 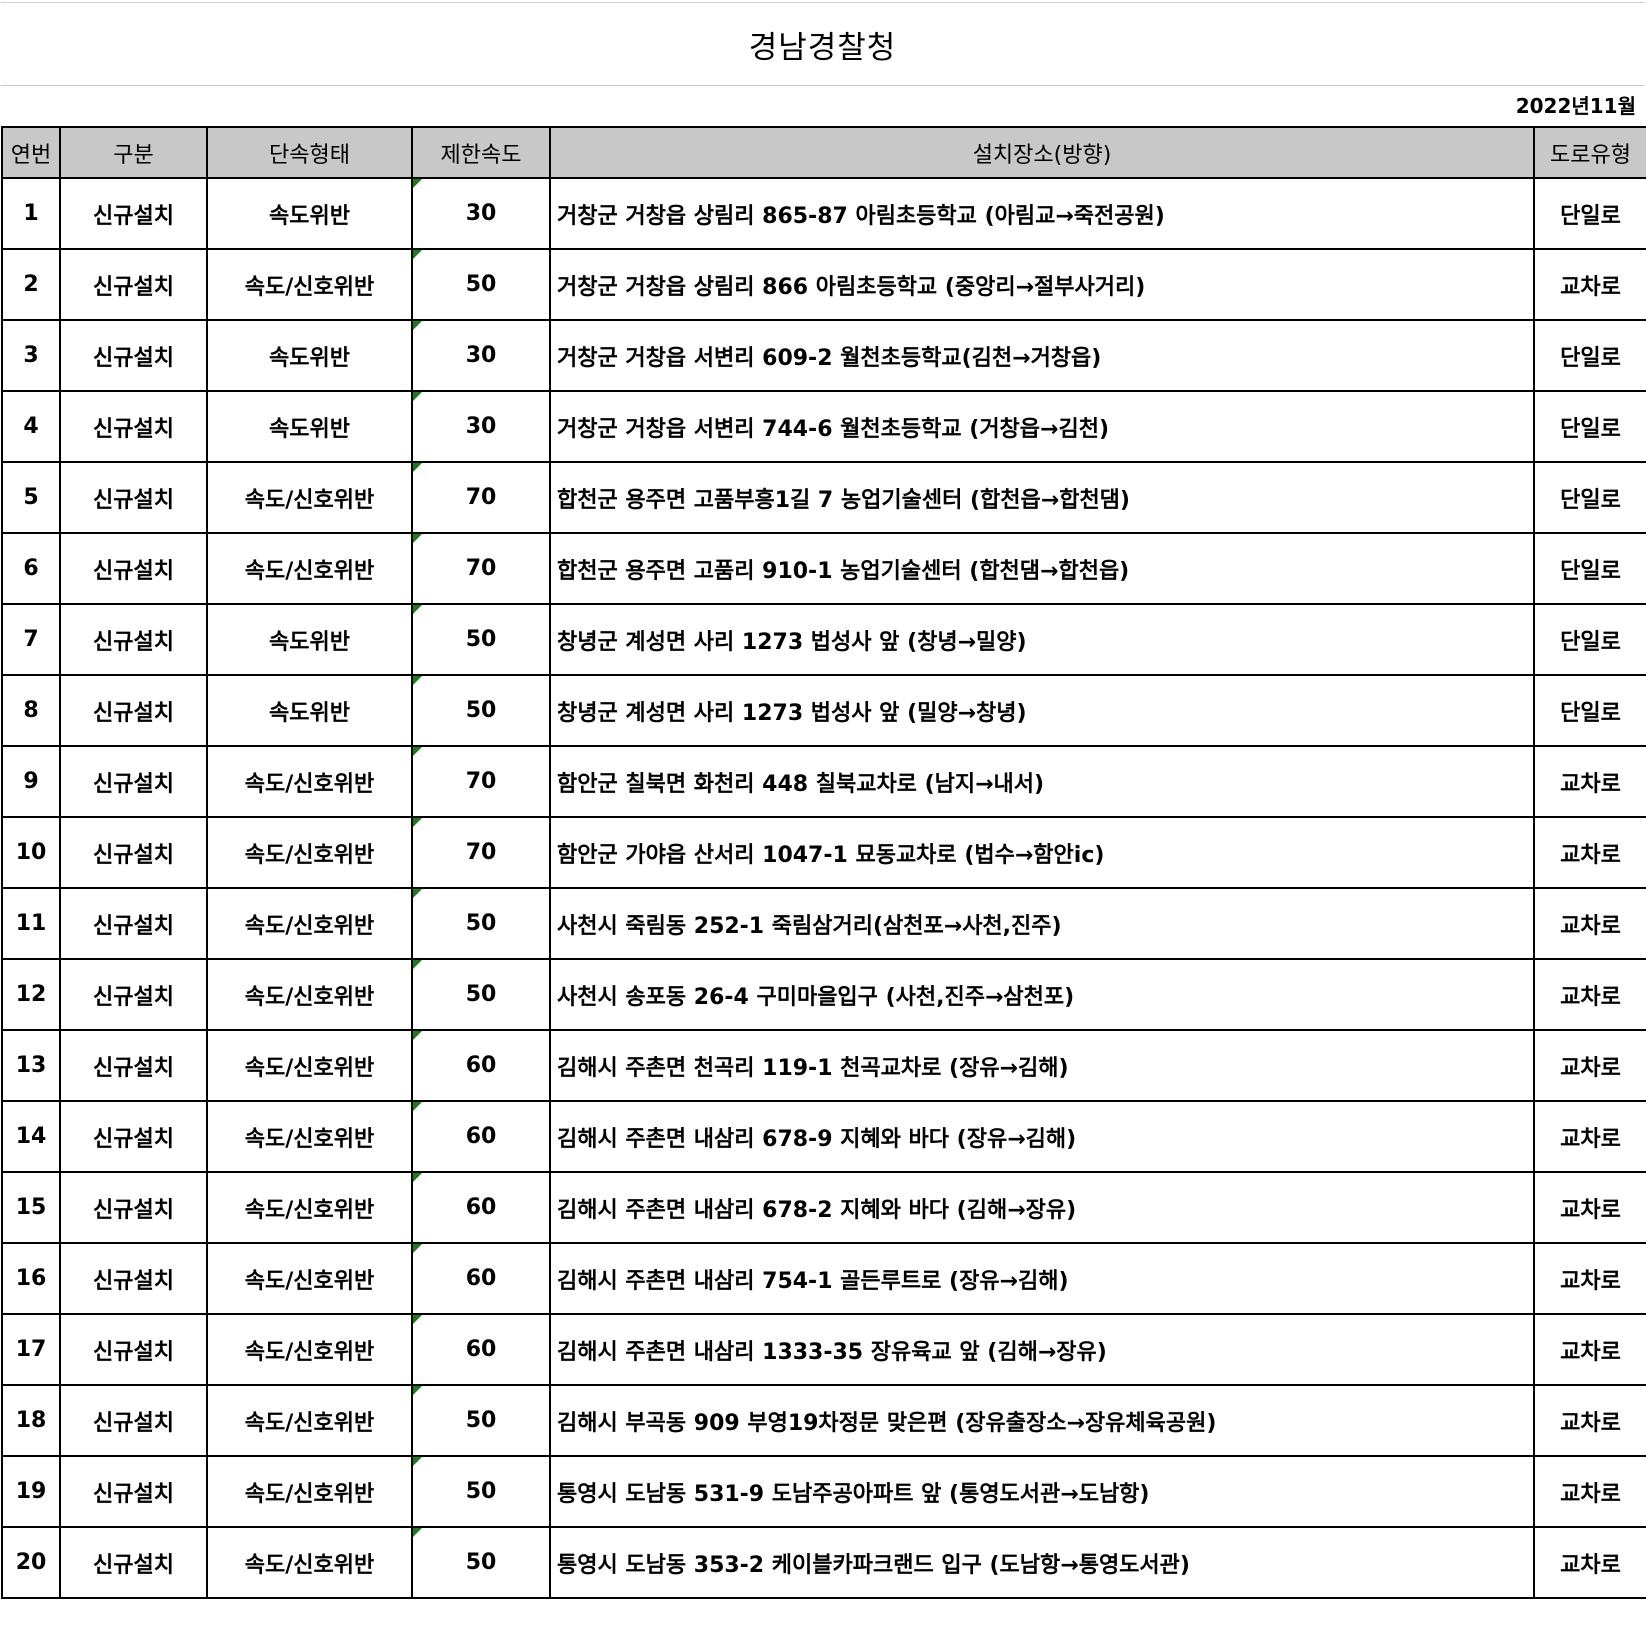 What do you see at coordinates (1042, 781) in the screenshot?
I see `cell-location: 함안군 칠북면 화천리 448 칠북교차로 (남지→내서)` at bounding box center [1042, 781].